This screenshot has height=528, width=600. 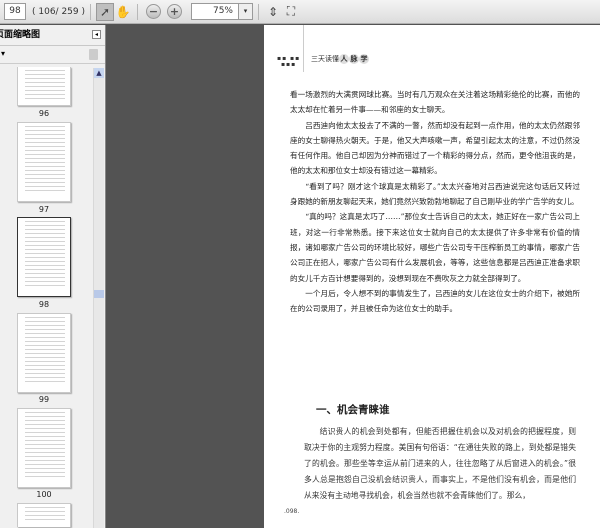 I want to click on panel-title: 页面缩略图 ◂, so click(x=52, y=35).